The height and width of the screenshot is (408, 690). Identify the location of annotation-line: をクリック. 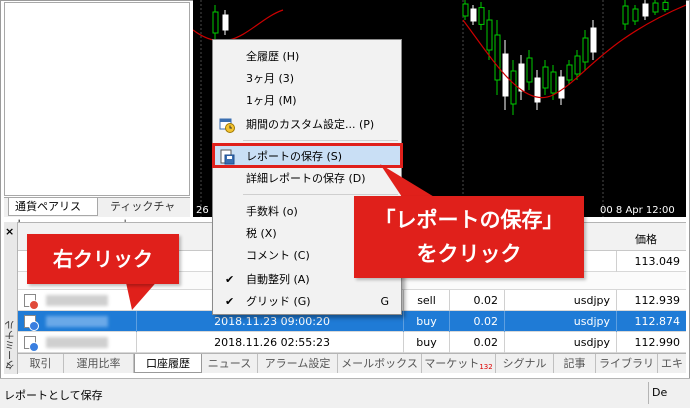
(469, 254).